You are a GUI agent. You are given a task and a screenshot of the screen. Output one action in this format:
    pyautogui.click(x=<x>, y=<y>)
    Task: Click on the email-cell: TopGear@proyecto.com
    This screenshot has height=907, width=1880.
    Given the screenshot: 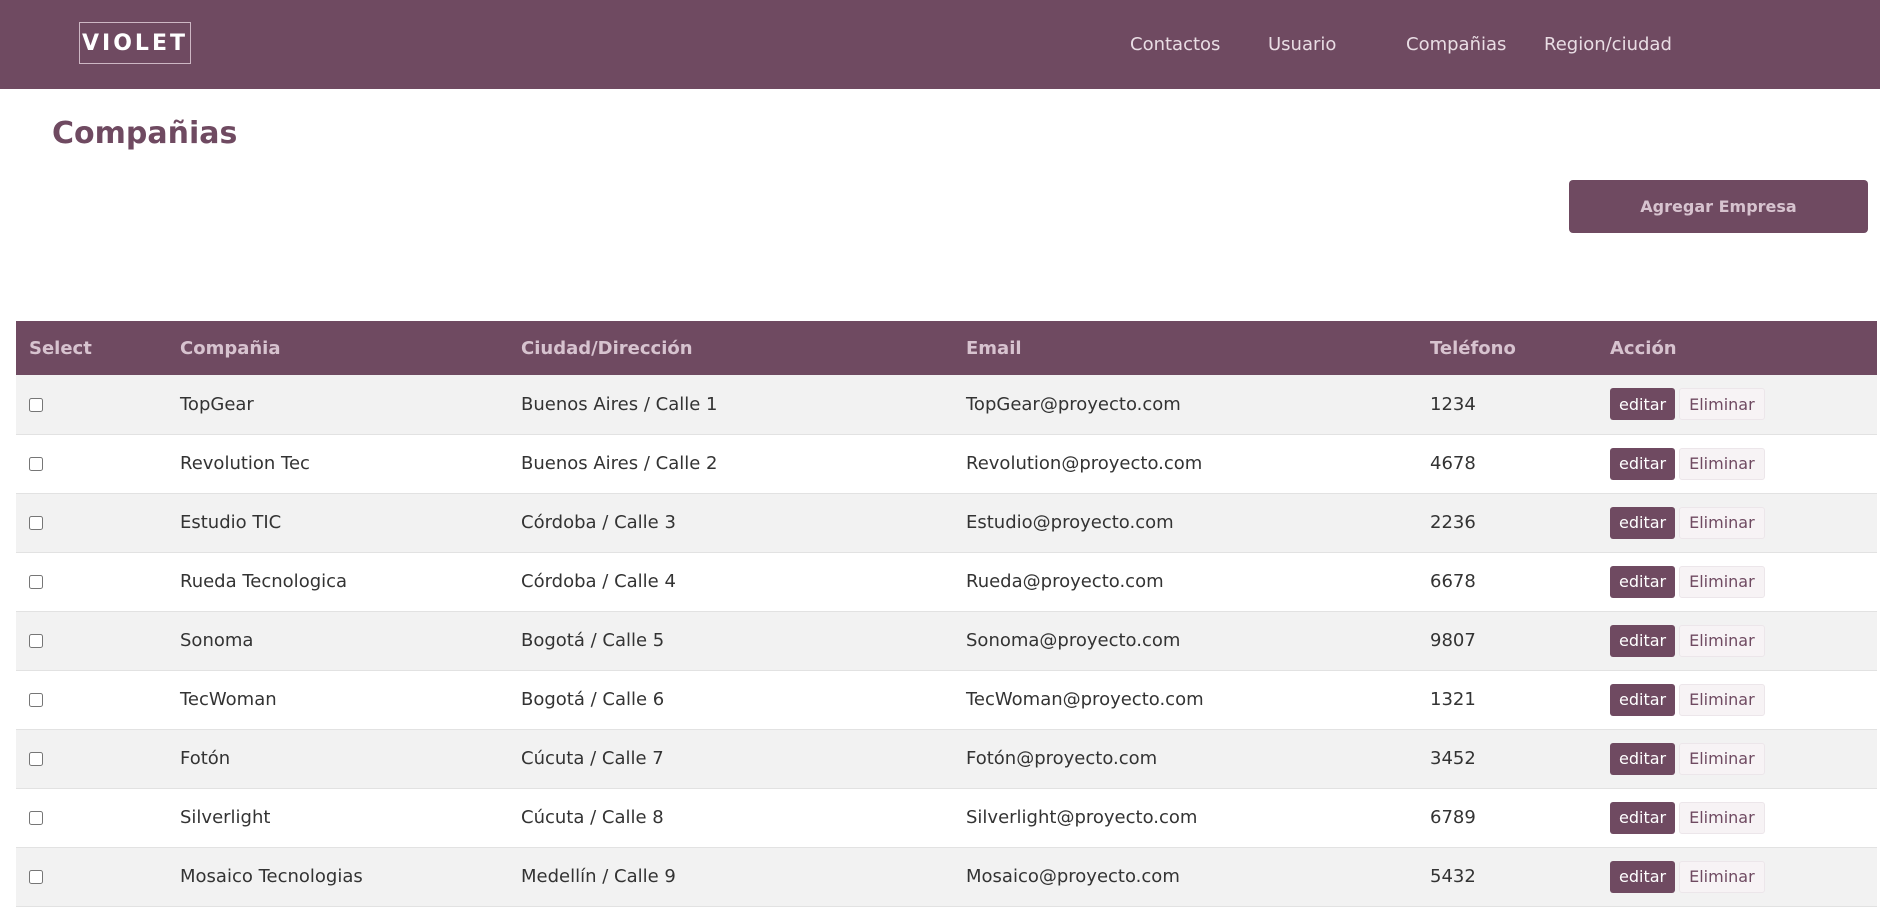 What is the action you would take?
    pyautogui.click(x=1073, y=404)
    